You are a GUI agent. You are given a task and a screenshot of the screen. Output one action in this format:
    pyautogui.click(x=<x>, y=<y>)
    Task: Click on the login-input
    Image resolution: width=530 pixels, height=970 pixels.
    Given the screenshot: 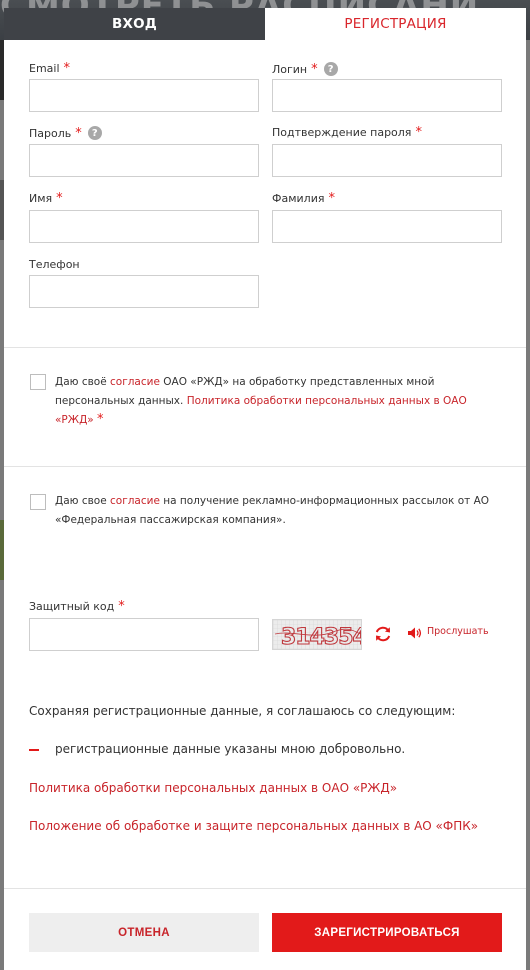 What is the action you would take?
    pyautogui.click(x=387, y=95)
    